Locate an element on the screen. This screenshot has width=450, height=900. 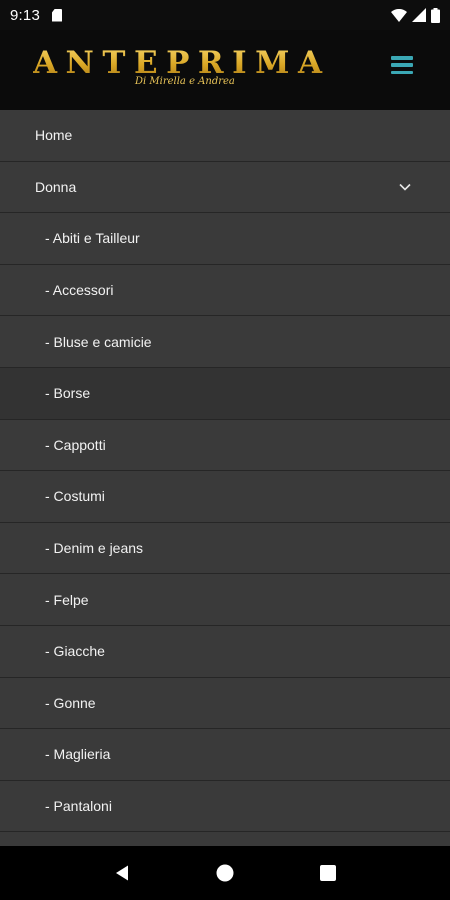
chevron-down-icon is located at coordinates (405, 187).